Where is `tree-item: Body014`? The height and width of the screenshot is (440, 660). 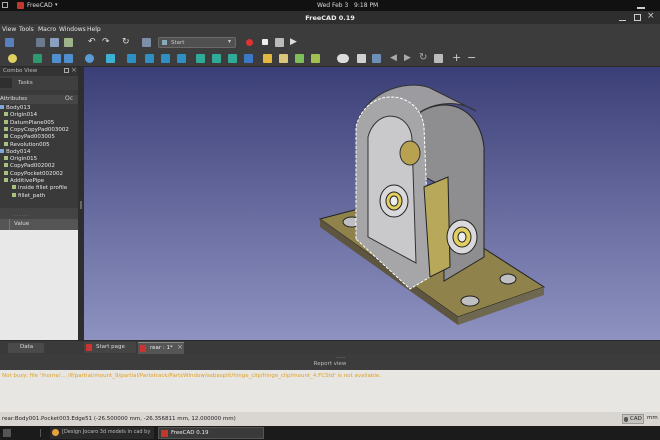 tree-item: Body014 is located at coordinates (15, 152).